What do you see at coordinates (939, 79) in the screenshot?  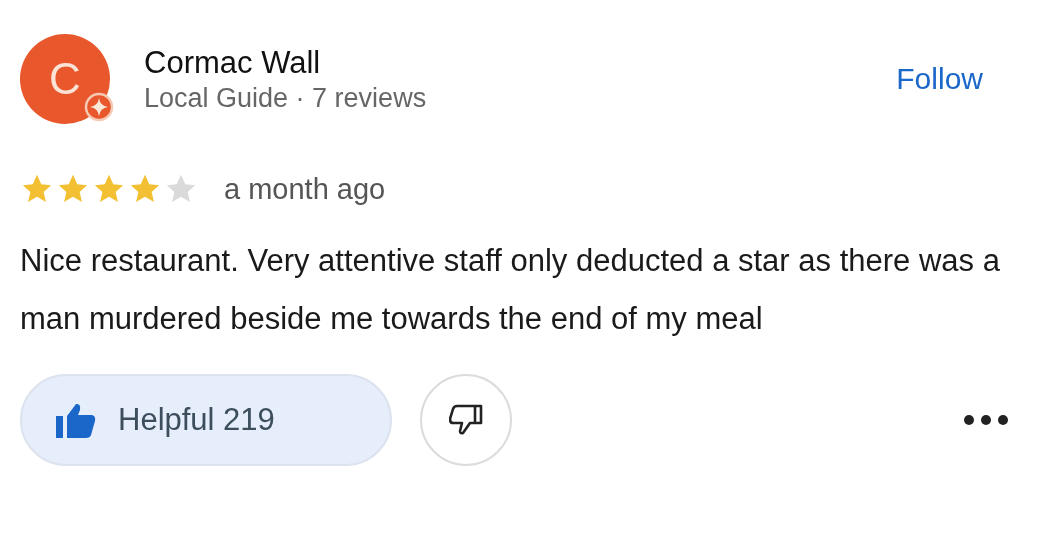 I see `follow-link: Follow` at bounding box center [939, 79].